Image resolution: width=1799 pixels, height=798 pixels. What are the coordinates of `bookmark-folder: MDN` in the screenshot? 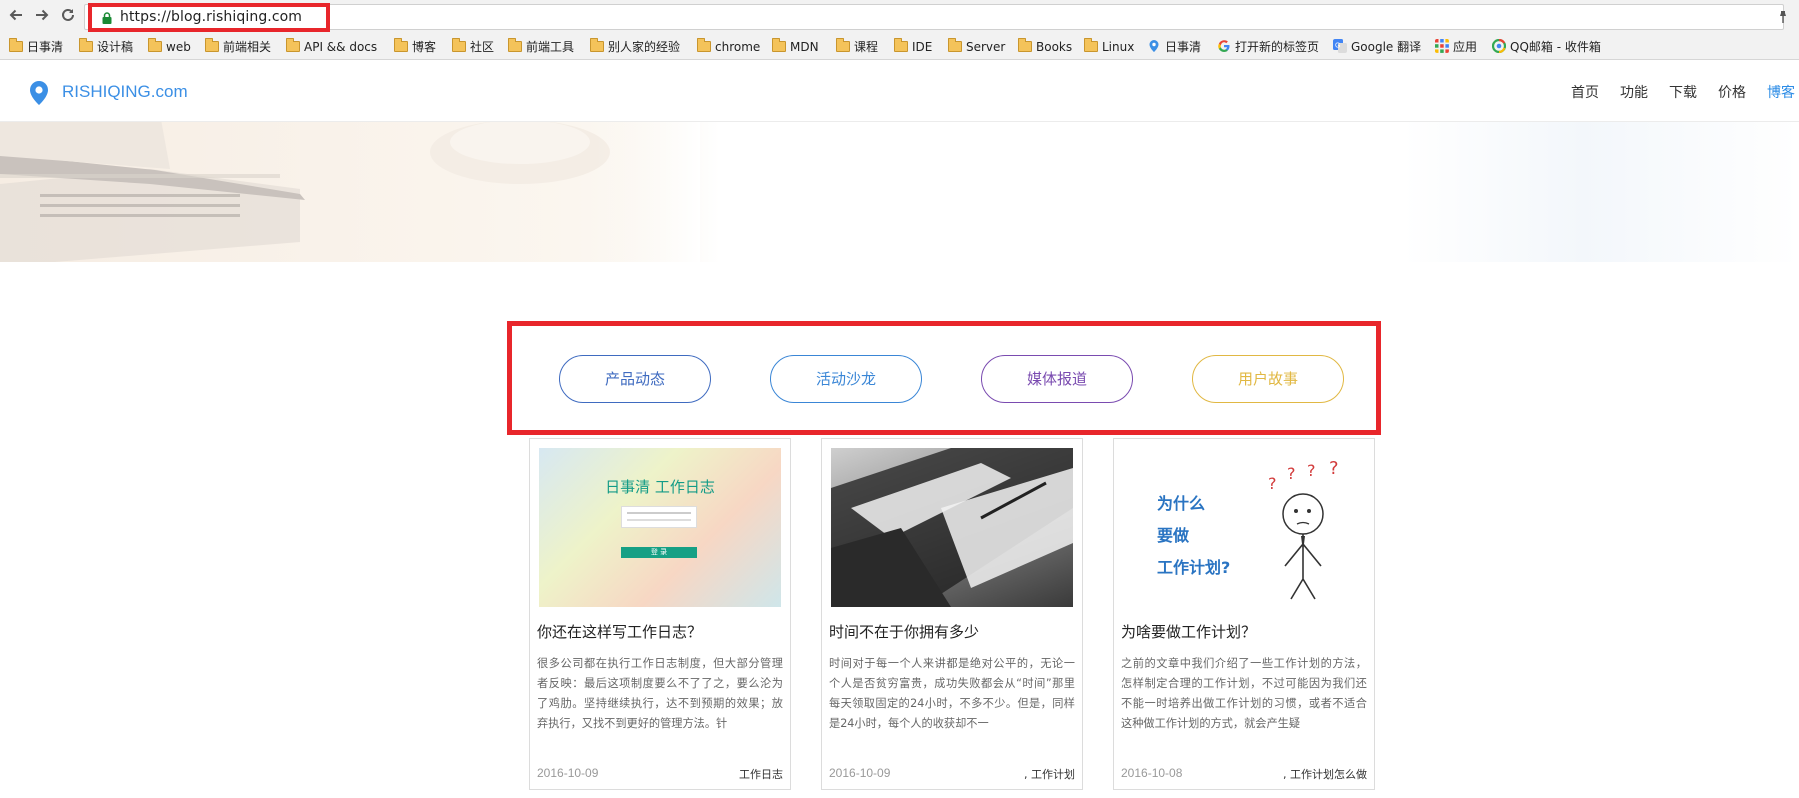 It's located at (795, 47).